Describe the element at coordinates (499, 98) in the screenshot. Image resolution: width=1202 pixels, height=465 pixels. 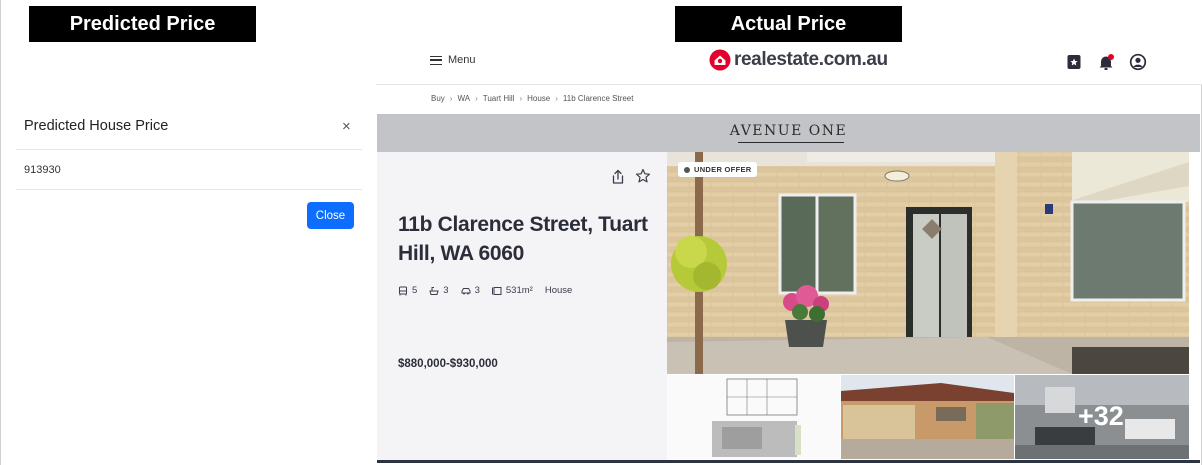
I see `breadcrumb-item: Tuart Hill` at that location.